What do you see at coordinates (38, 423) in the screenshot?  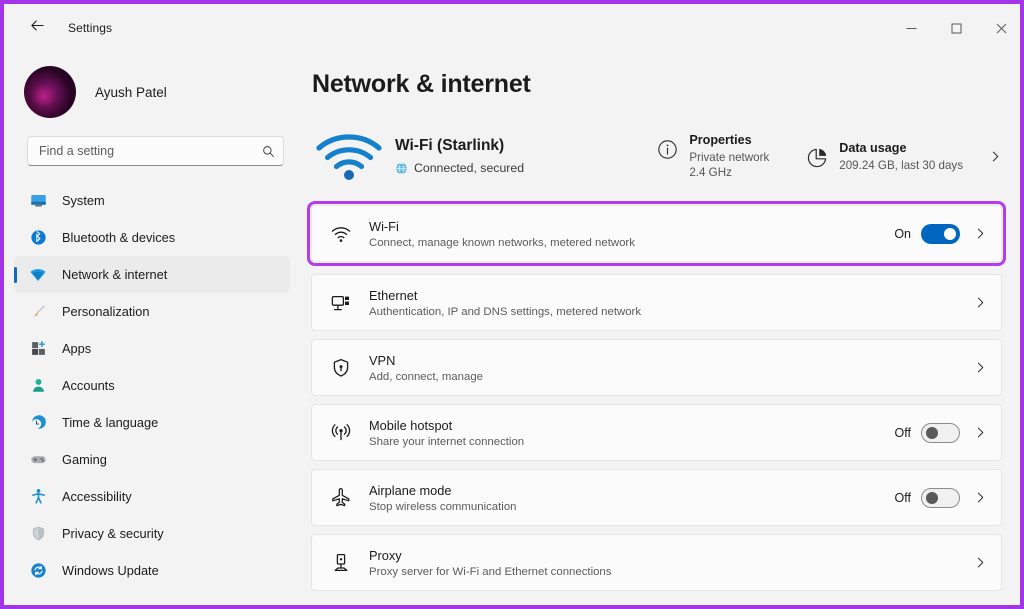 I see `clock-globe-icon` at bounding box center [38, 423].